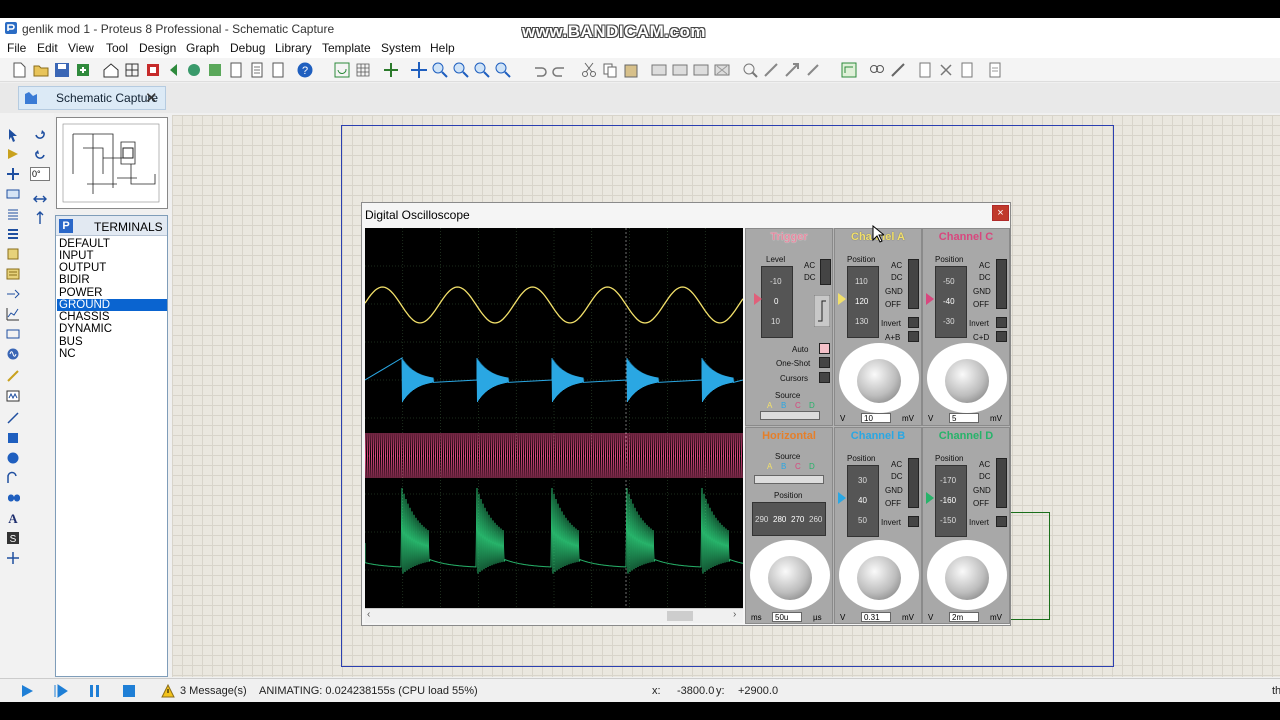 Image resolution: width=1280 pixels, height=720 pixels. I want to click on new-sheet-icon, so click(925, 70).